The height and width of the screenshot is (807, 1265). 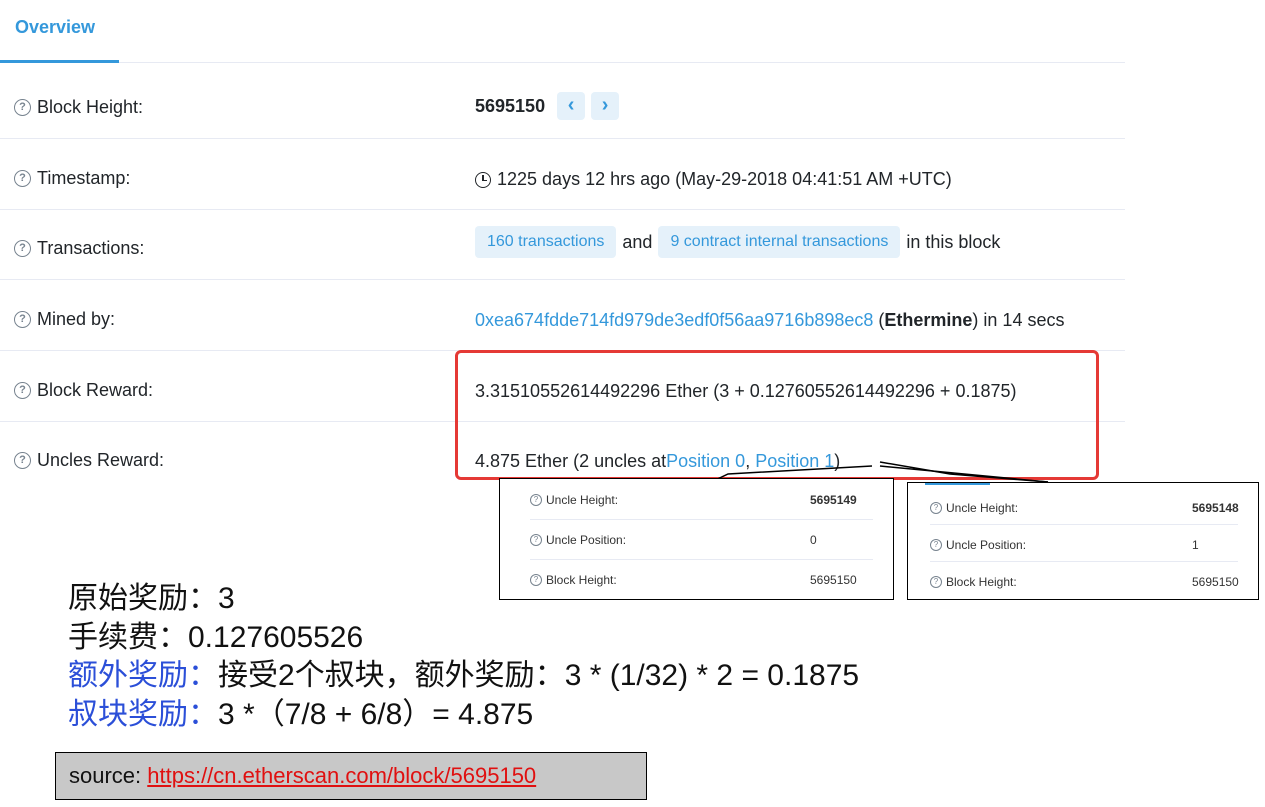 What do you see at coordinates (833, 500) in the screenshot?
I see `uncle-height-value: 5695149` at bounding box center [833, 500].